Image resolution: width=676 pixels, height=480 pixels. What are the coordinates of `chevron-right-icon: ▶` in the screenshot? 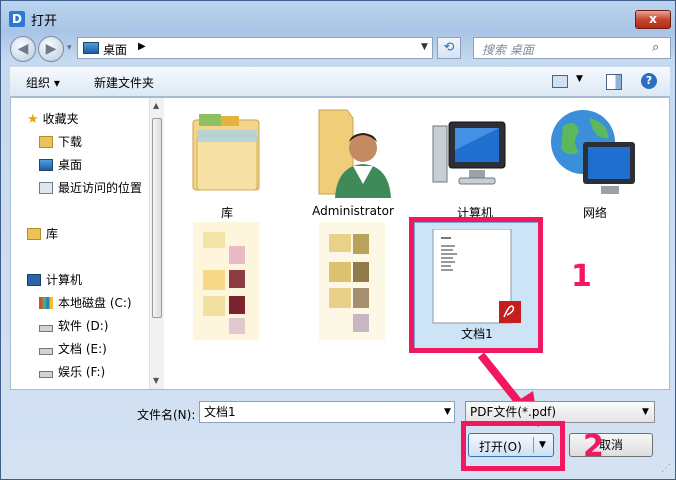 It's located at (142, 46).